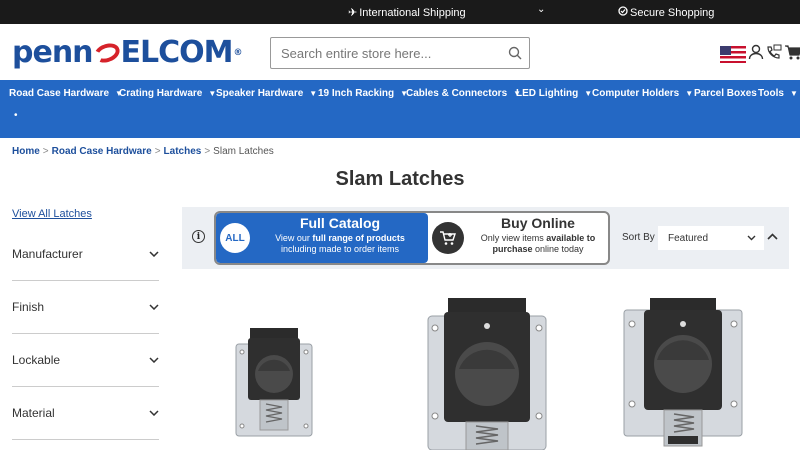  Describe the element at coordinates (26, 151) in the screenshot. I see `breadcrumb-home: Home` at that location.